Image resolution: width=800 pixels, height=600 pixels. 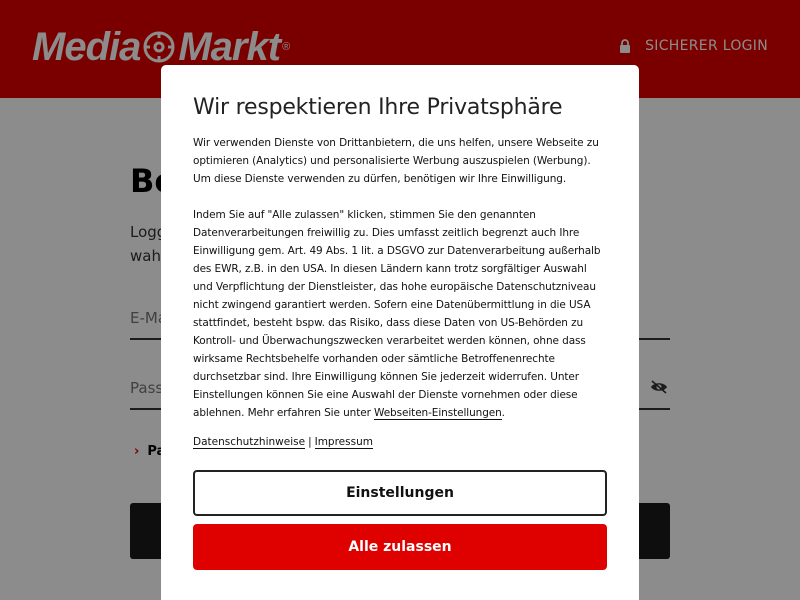 What do you see at coordinates (400, 442) in the screenshot?
I see `legal-links: Datenschutzhinweise | Impressum` at bounding box center [400, 442].